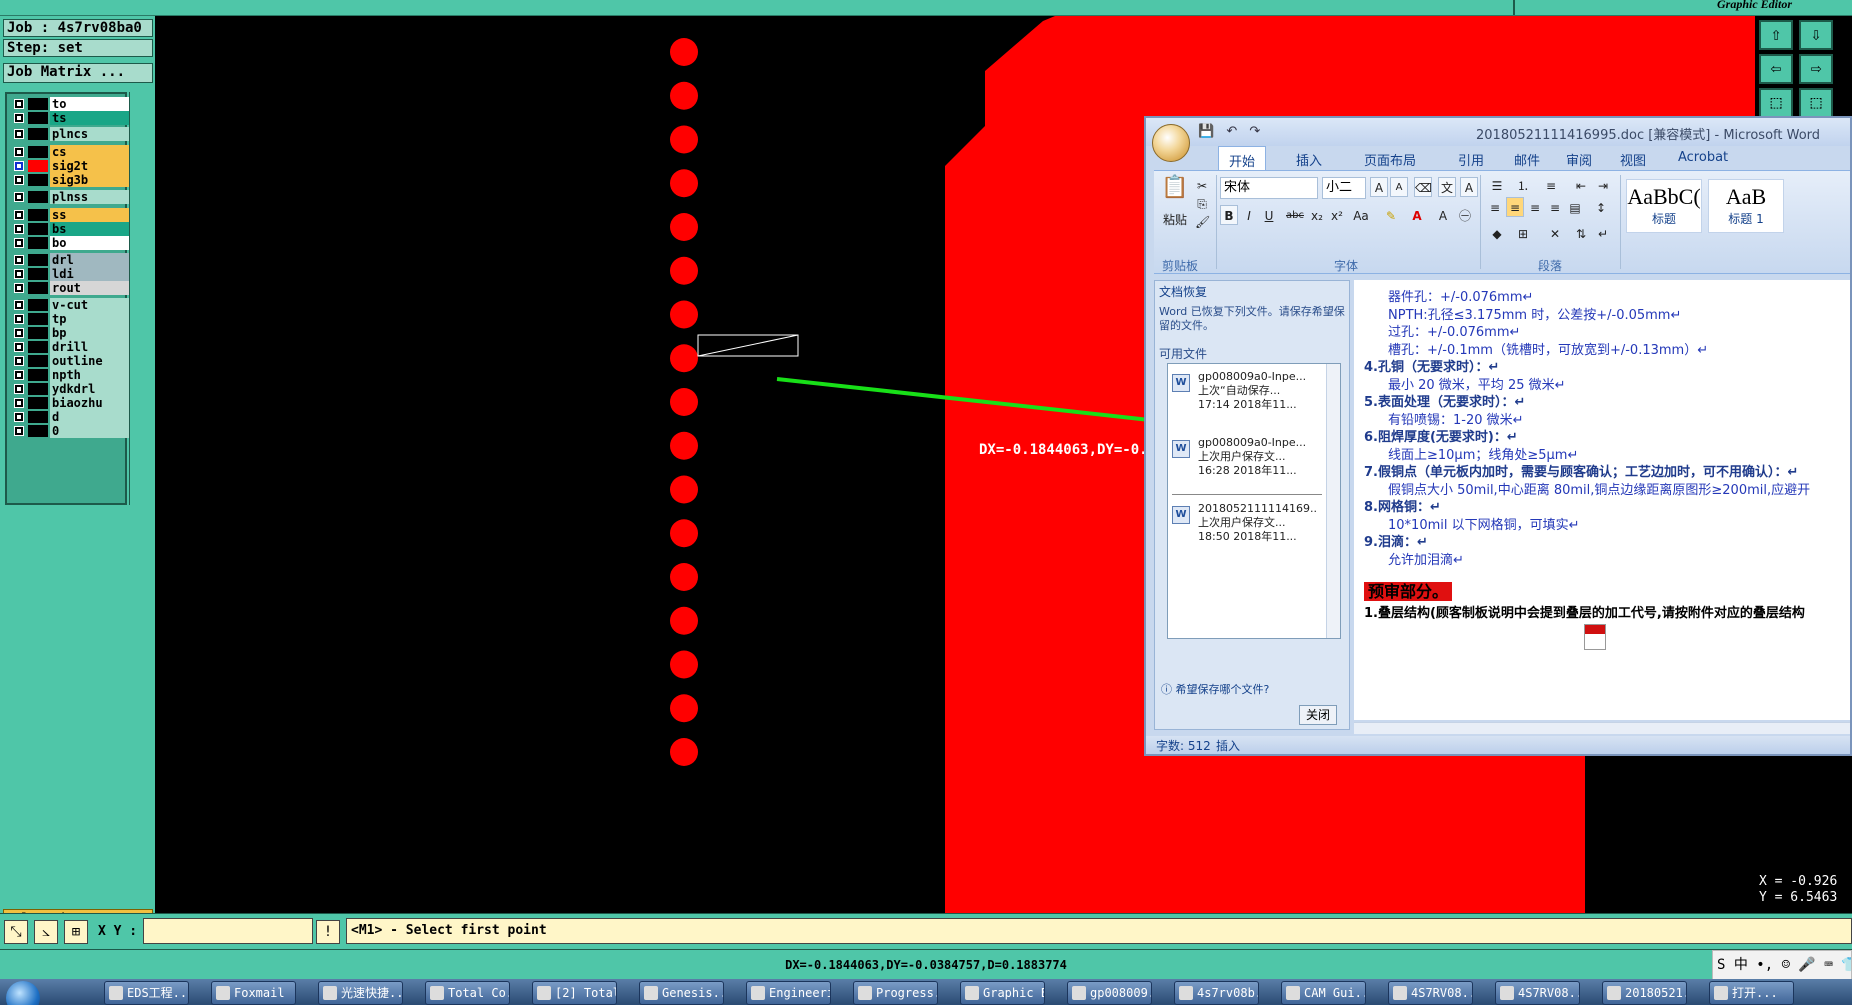 The width and height of the screenshot is (1852, 1005). I want to click on decrease-indent-icon: ⇤, so click(1581, 185).